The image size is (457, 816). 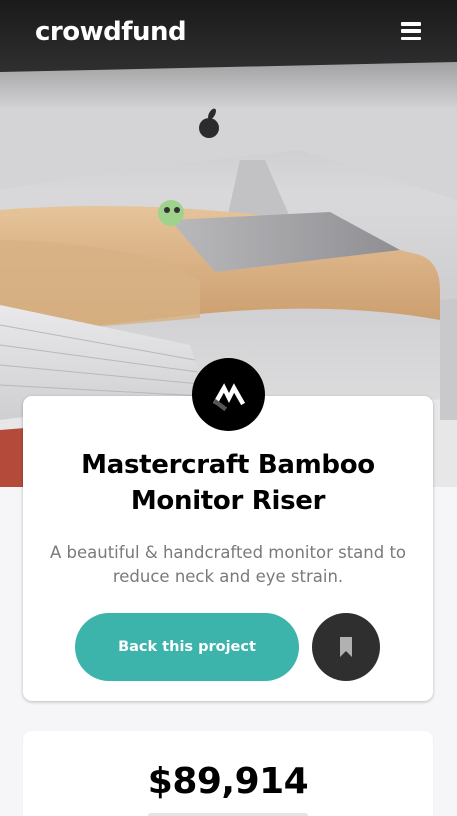 I want to click on mastercraft-logo-icon, so click(x=228, y=394).